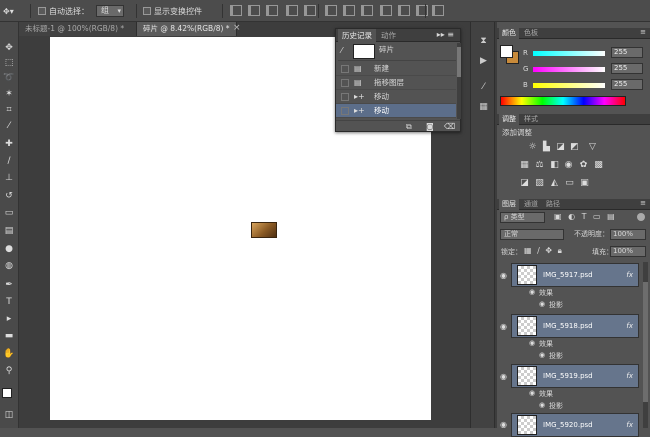  I want to click on history-snapshot: ⁄ 碎片, so click(397, 52).